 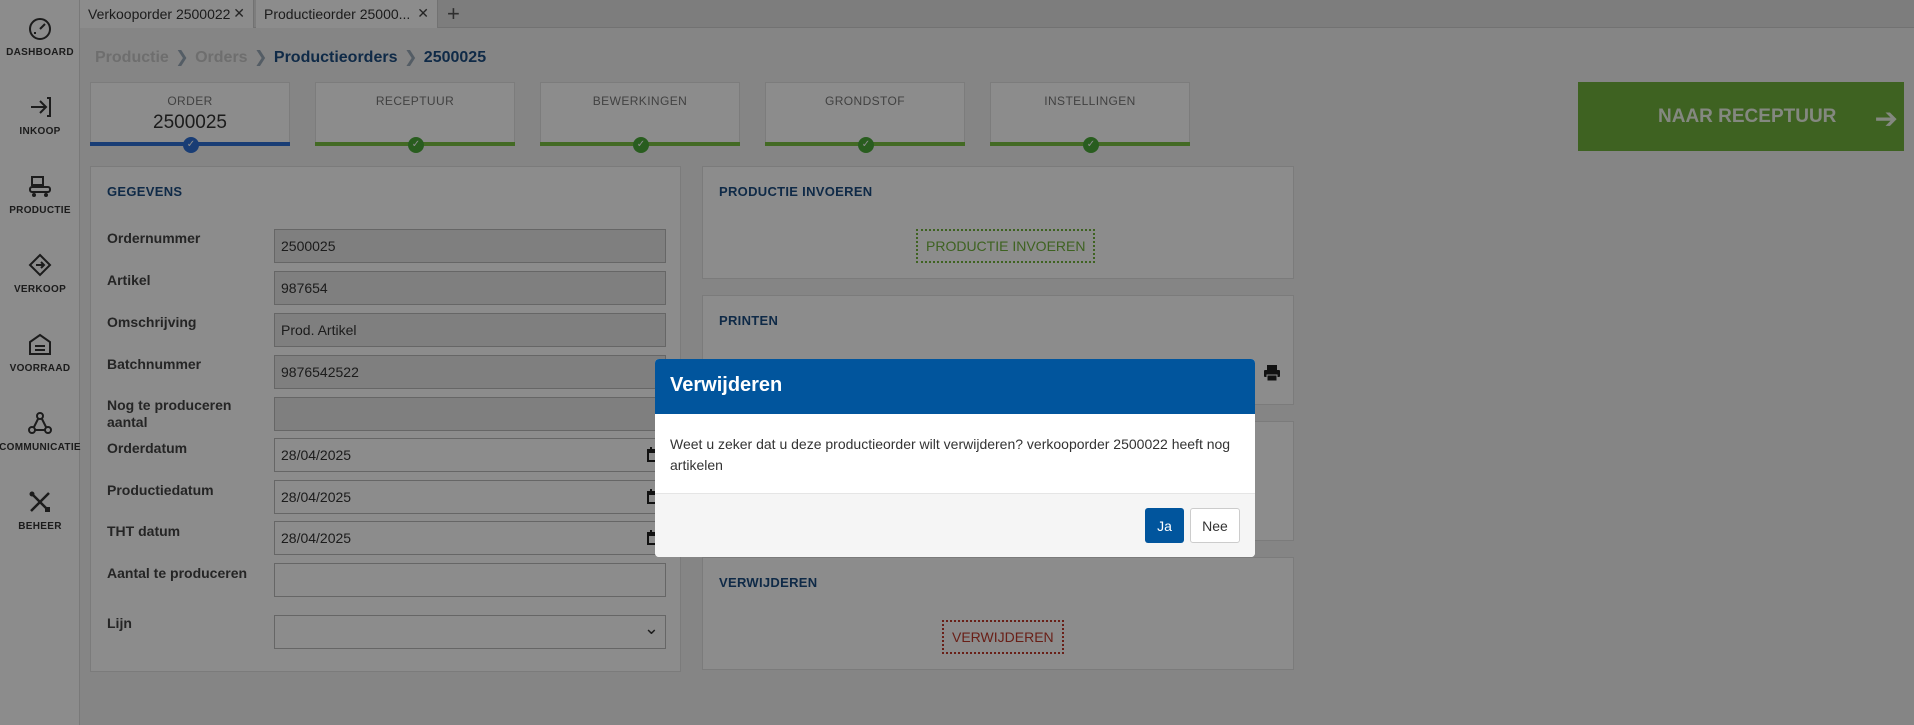 I want to click on yes-button: Ja, so click(x=1164, y=525).